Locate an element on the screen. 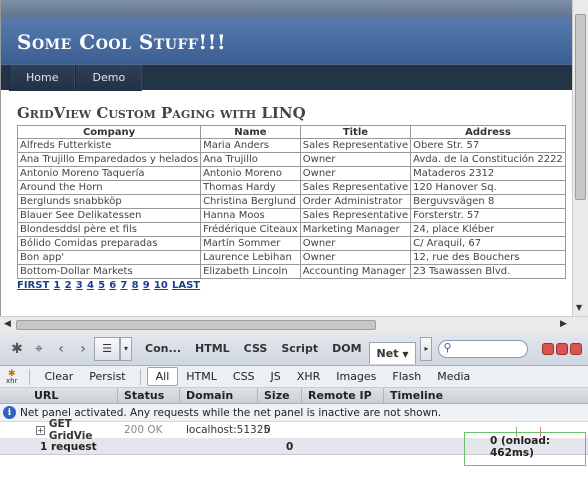 The image size is (588, 480). table-cell: Bottom-Dollar Markets is located at coordinates (109, 271).